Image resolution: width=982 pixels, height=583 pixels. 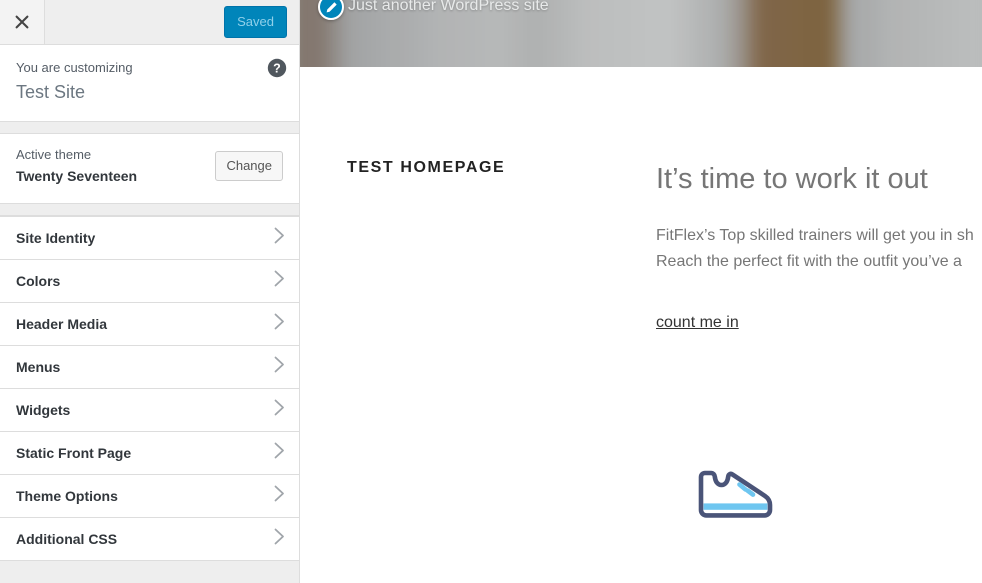 What do you see at coordinates (255, 22) in the screenshot?
I see `save-button: Saved` at bounding box center [255, 22].